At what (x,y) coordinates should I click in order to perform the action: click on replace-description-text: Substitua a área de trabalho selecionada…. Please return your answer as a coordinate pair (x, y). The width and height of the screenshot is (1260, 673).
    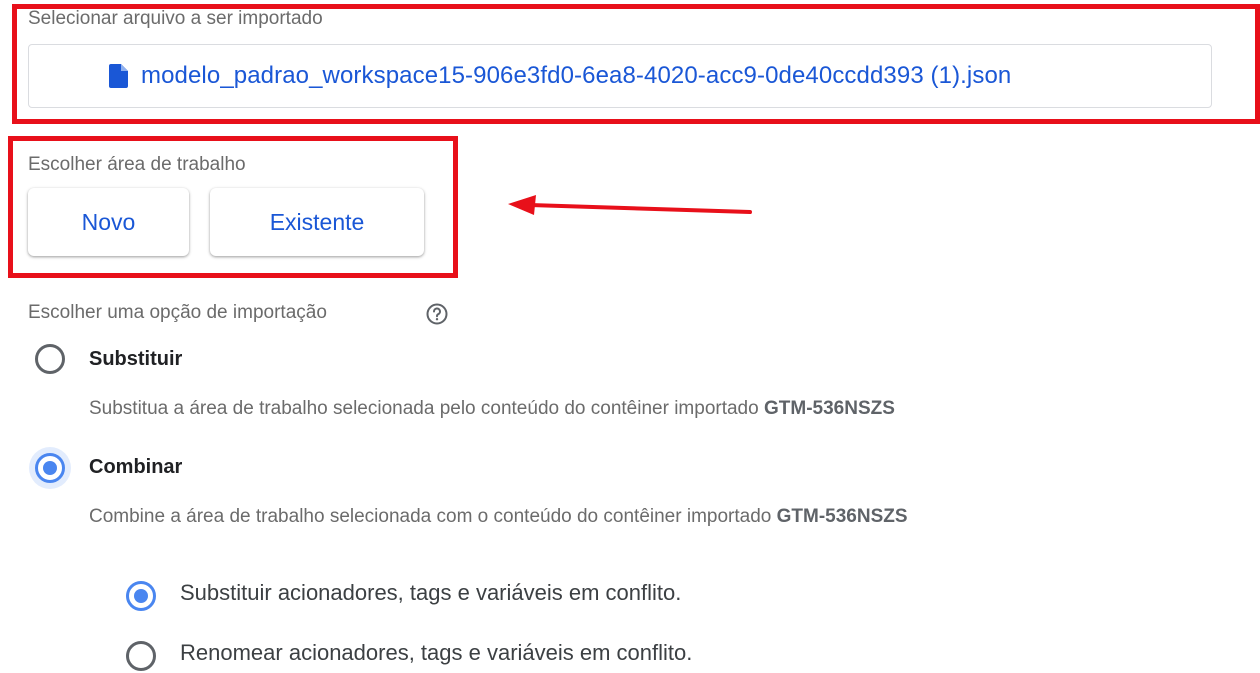
    Looking at the image, I should click on (424, 408).